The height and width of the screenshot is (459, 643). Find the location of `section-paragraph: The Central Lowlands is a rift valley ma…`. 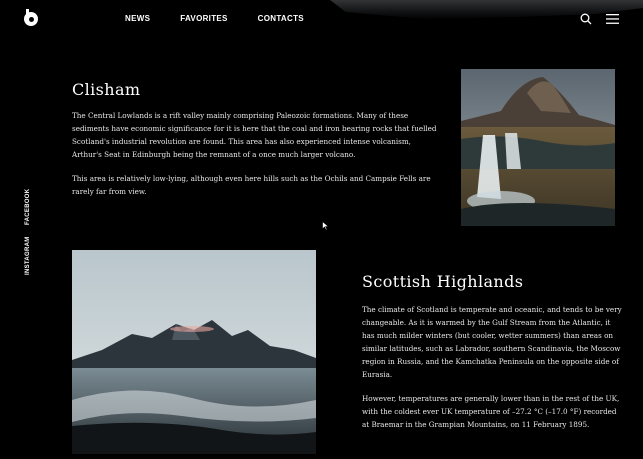

section-paragraph: The Central Lowlands is a rift valley ma… is located at coordinates (254, 135).